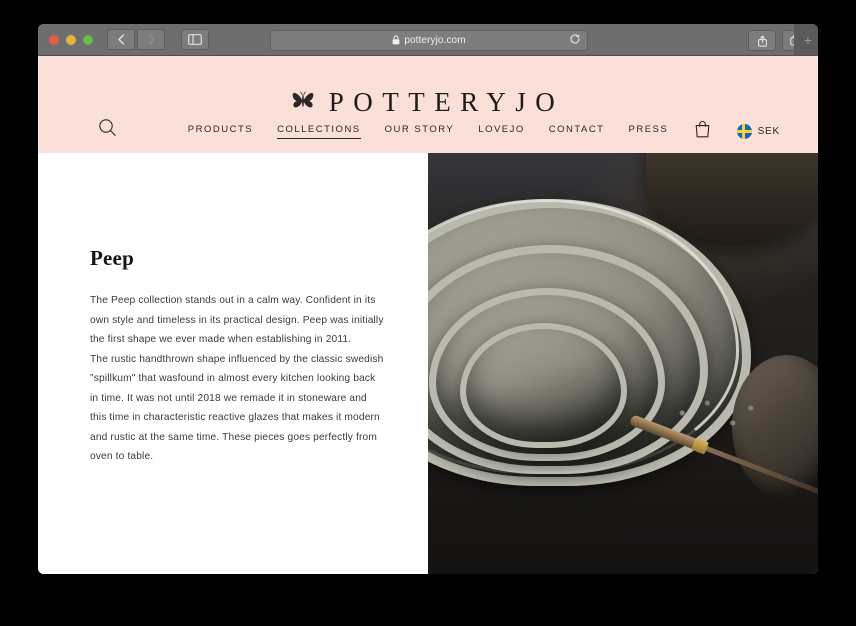 Image resolution: width=856 pixels, height=626 pixels. Describe the element at coordinates (806, 39) in the screenshot. I see `new-tab-button: +` at that location.